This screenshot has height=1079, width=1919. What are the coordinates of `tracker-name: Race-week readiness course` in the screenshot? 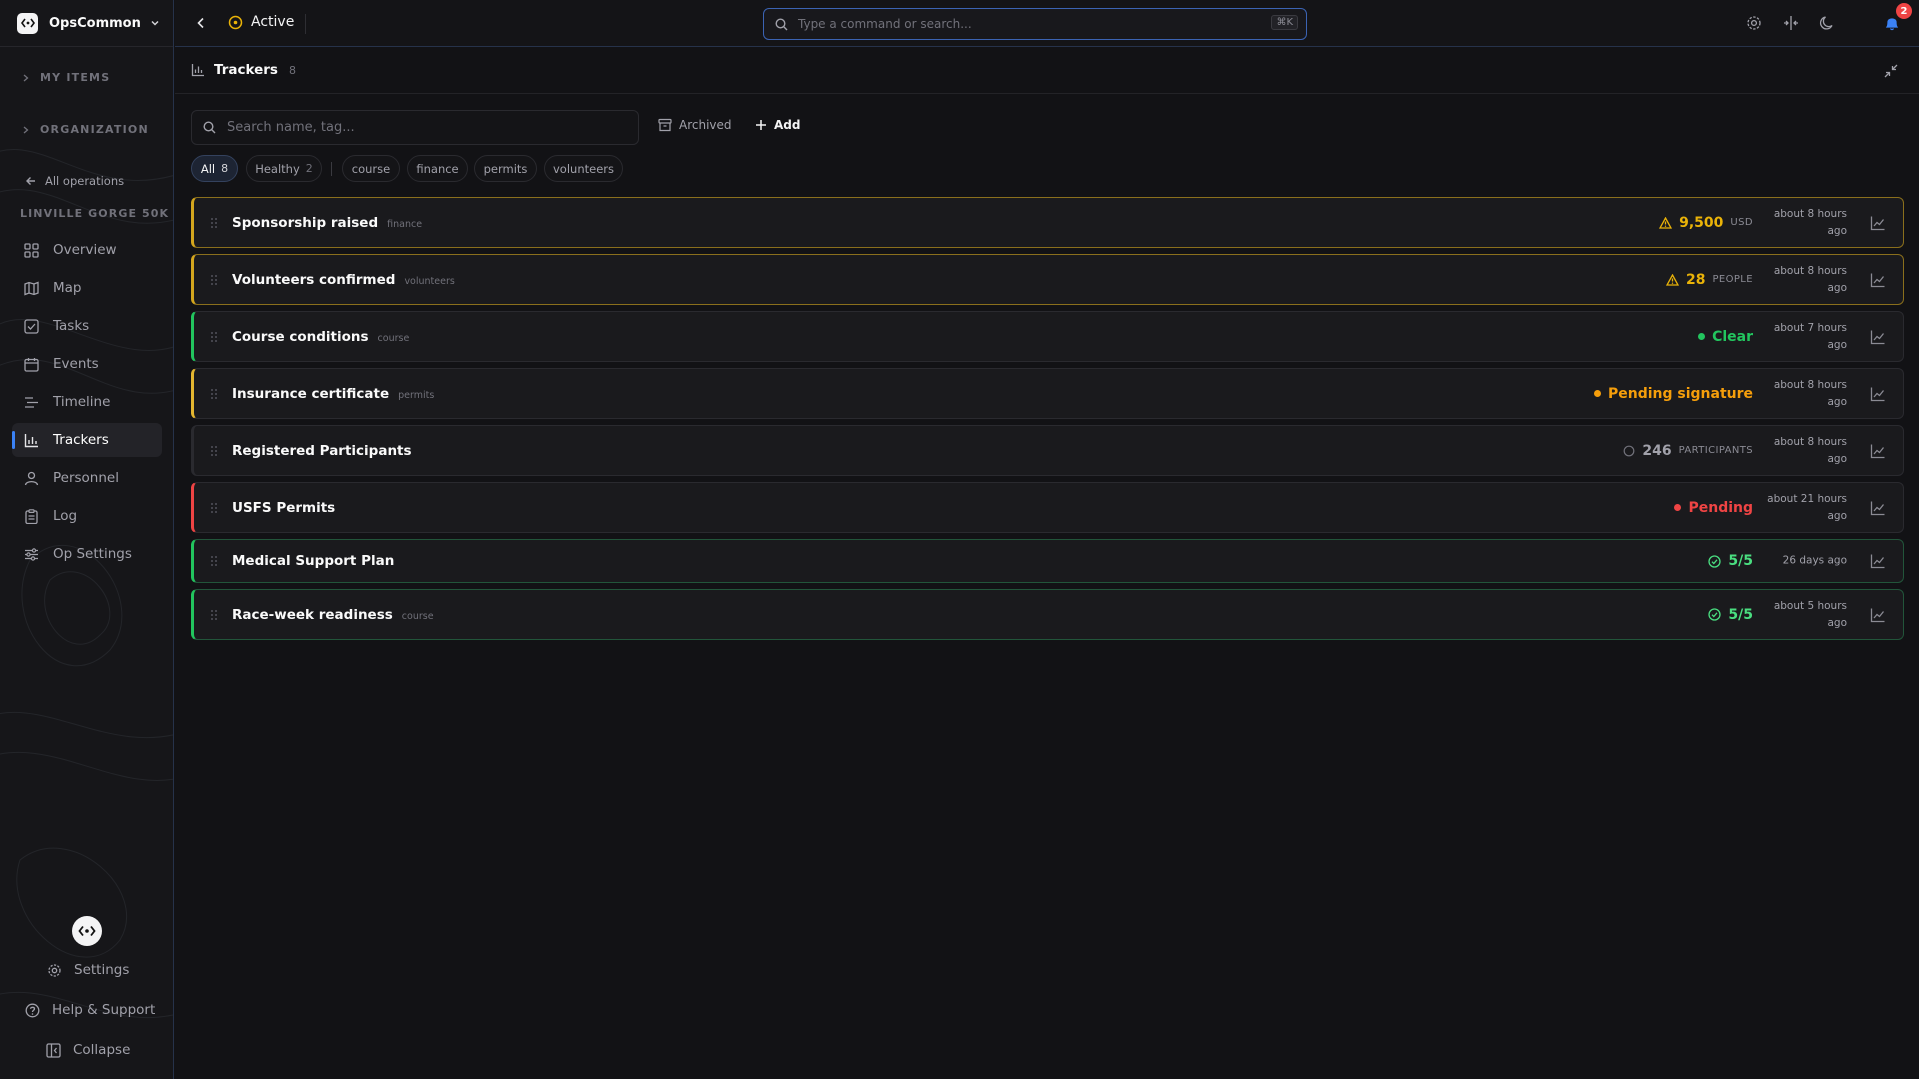 It's located at (333, 615).